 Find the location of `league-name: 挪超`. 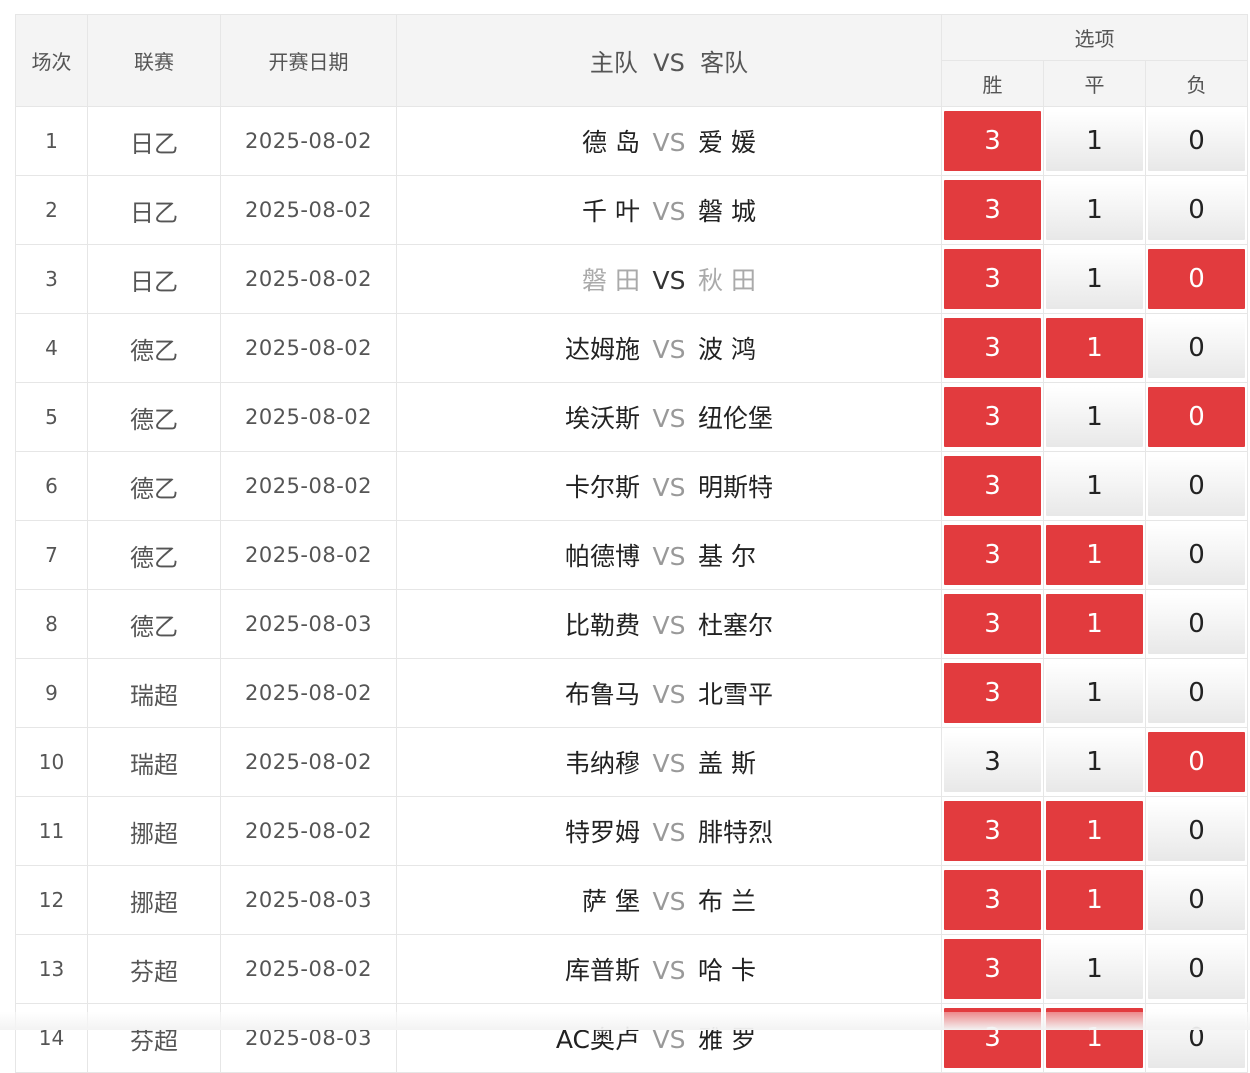

league-name: 挪超 is located at coordinates (154, 900).